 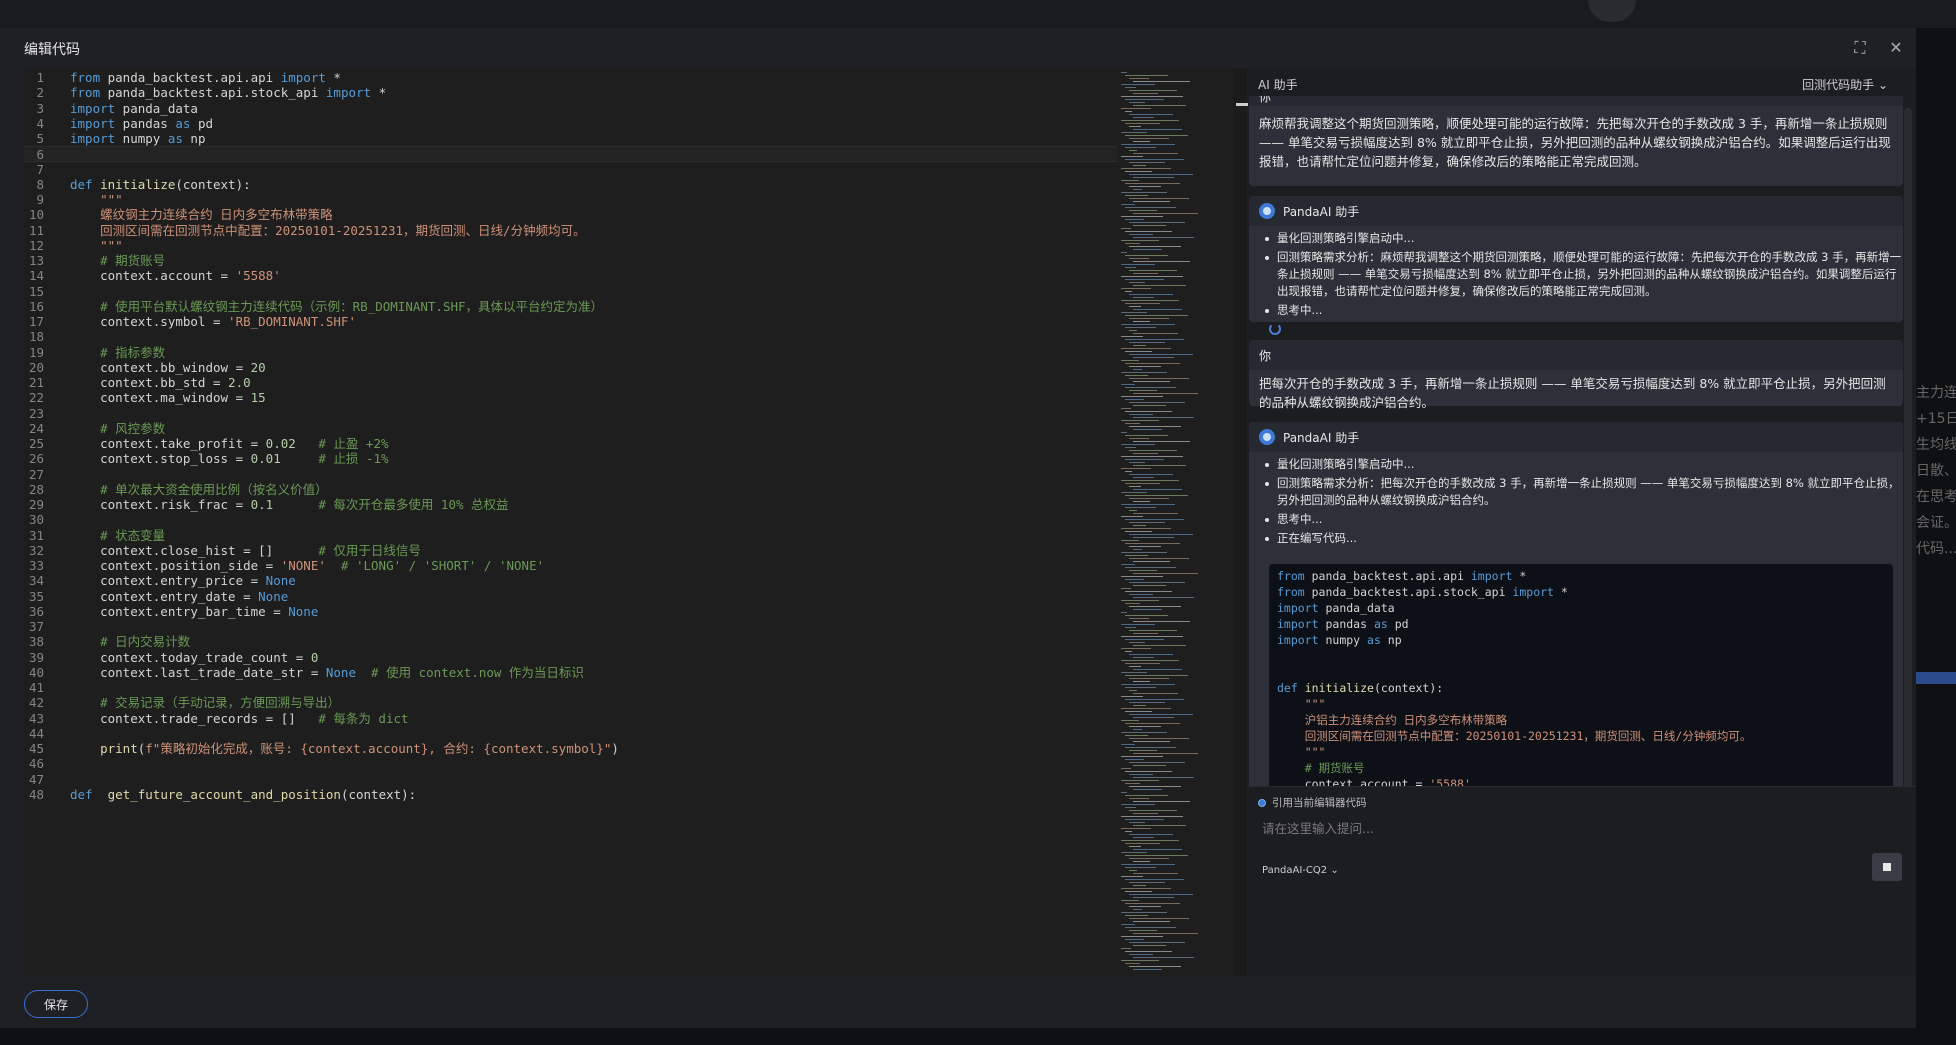 What do you see at coordinates (570, 550) in the screenshot?
I see `code-line: 32 context.close_hist = [] # 仅用于日线信号` at bounding box center [570, 550].